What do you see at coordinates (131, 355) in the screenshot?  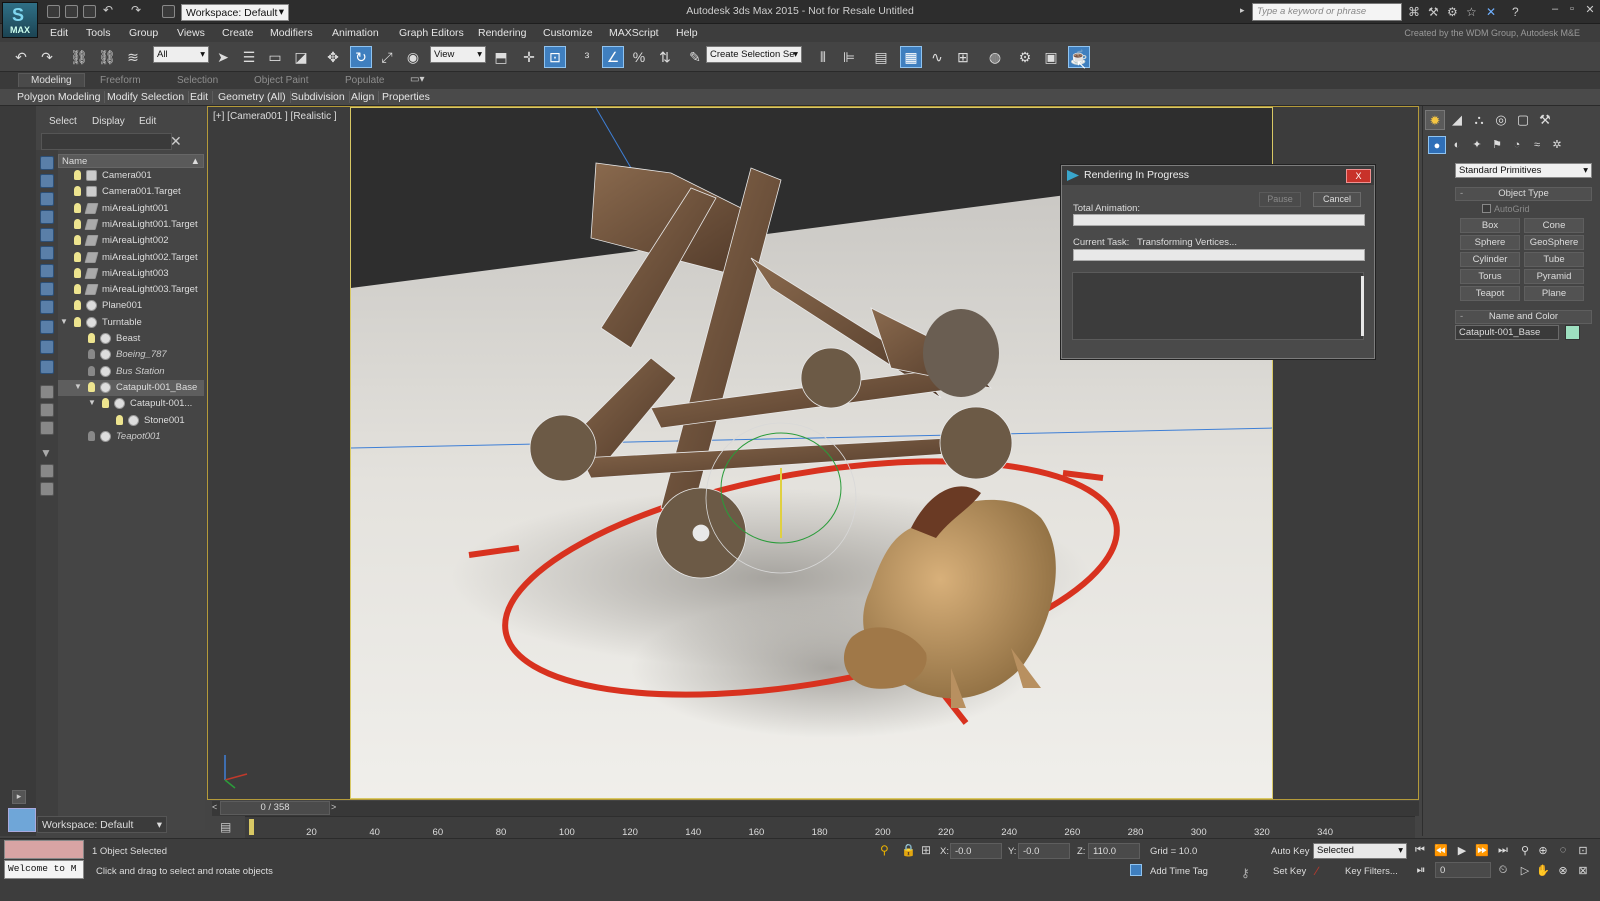 I see `tree-row: Boeing_787` at bounding box center [131, 355].